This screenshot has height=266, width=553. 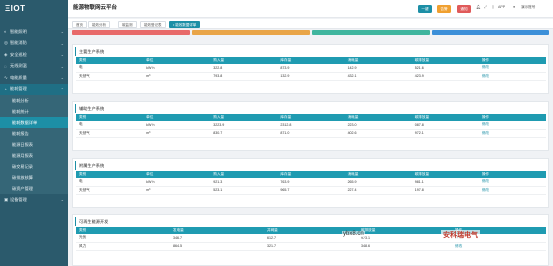 What do you see at coordinates (15, 8) in the screenshot?
I see `logo: ΞIOT` at bounding box center [15, 8].